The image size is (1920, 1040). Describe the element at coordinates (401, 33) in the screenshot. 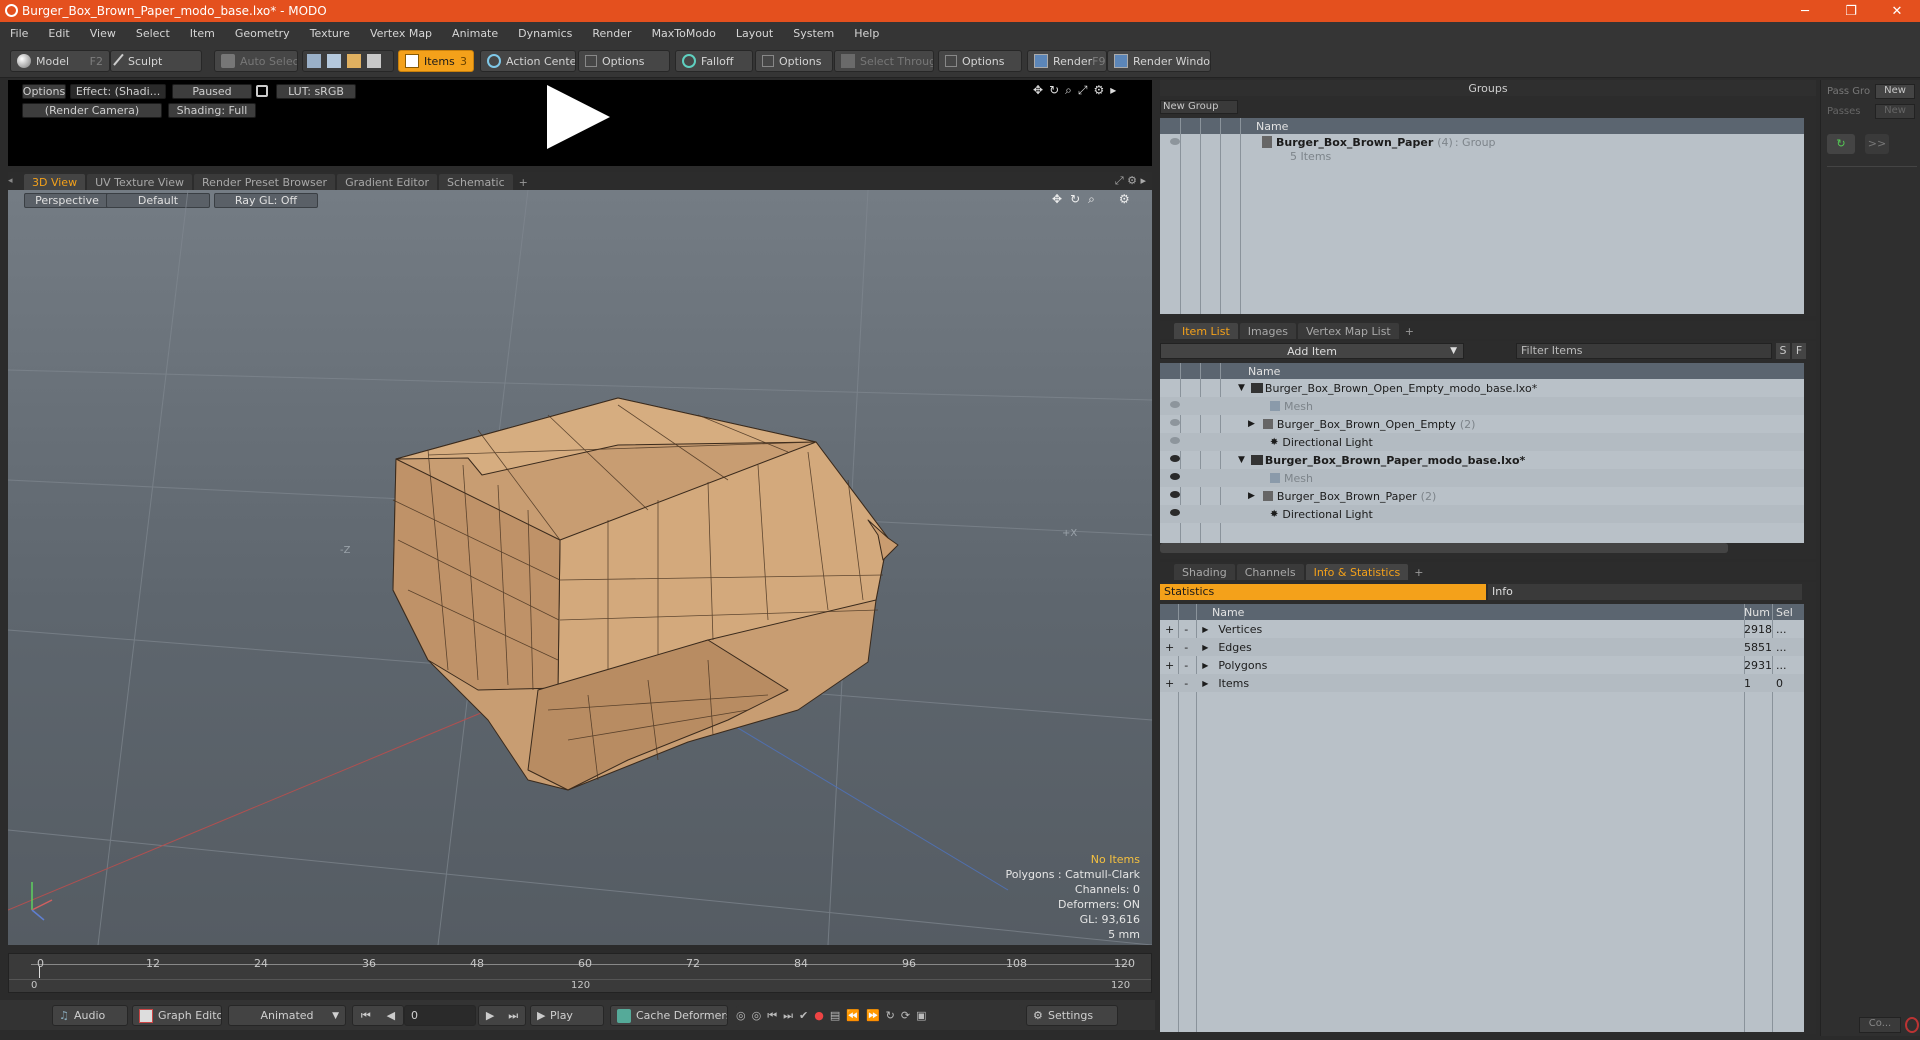

I see `menu-vertex-map: Vertex Map` at that location.